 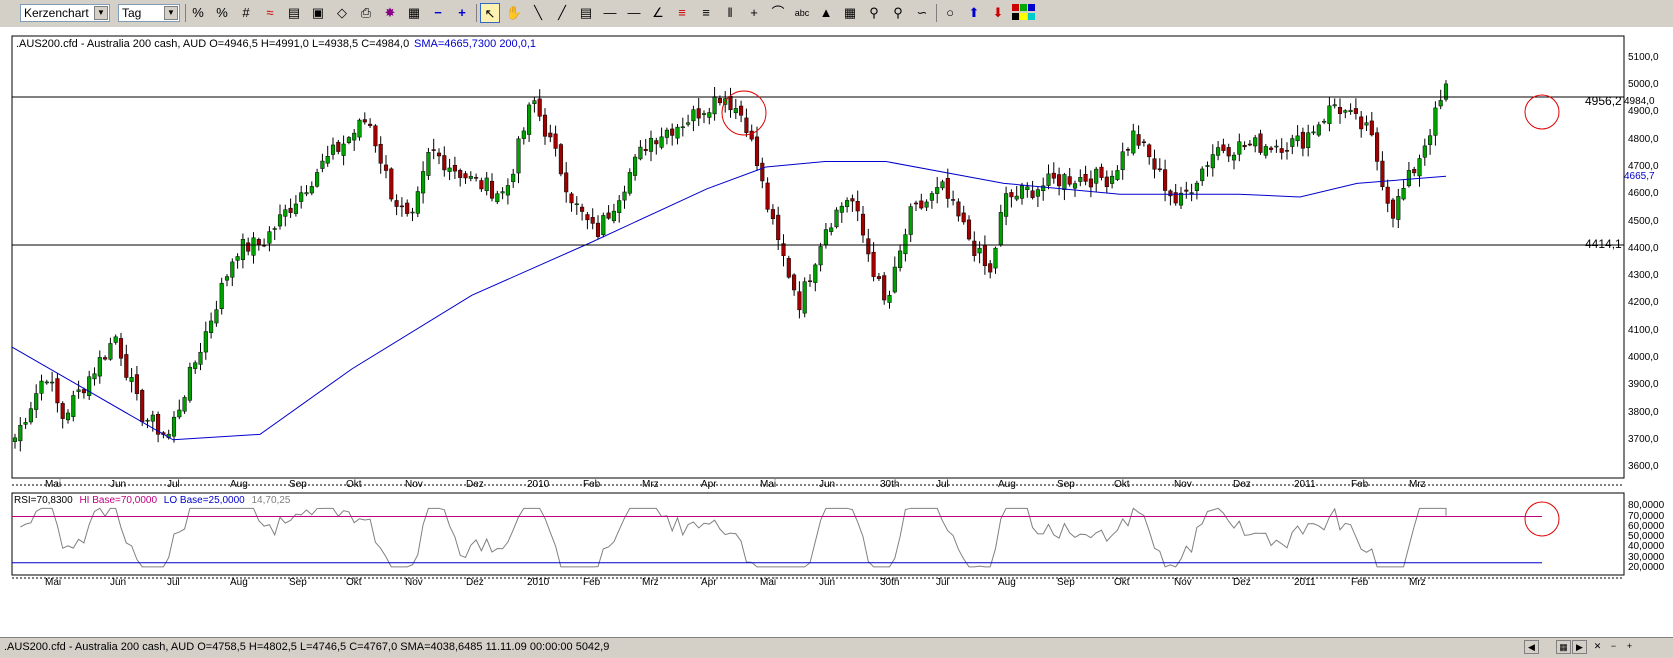 What do you see at coordinates (974, 13) in the screenshot?
I see `arrow-up-icon: ⬆` at bounding box center [974, 13].